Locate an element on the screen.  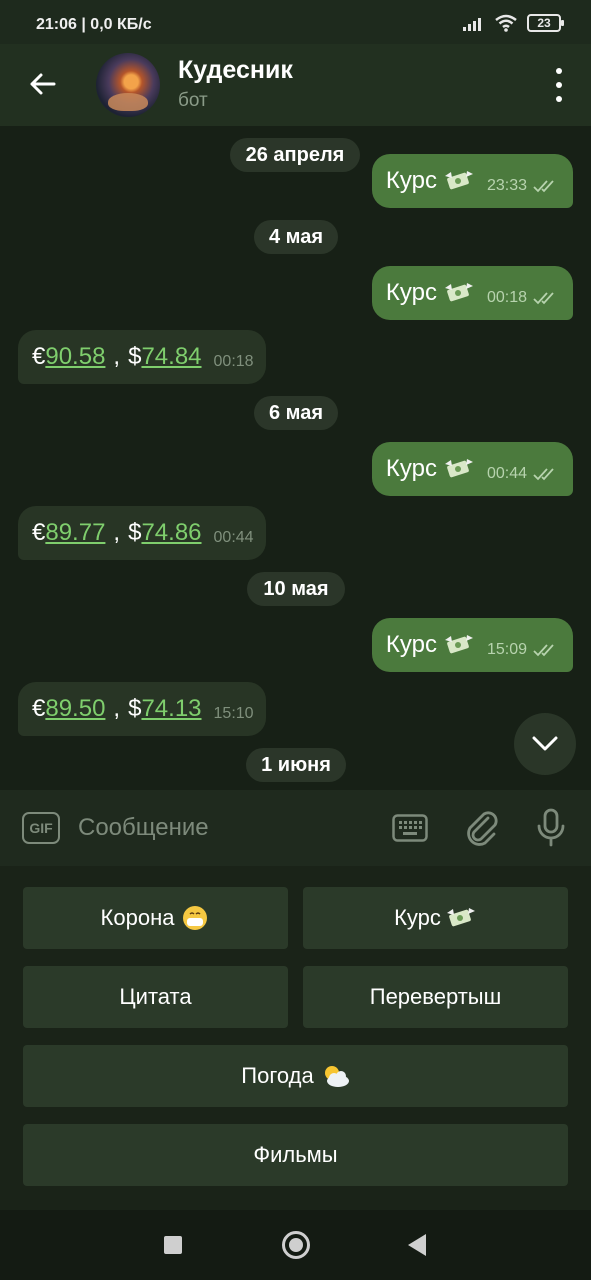
message-text: €90.58, $74.84 is located at coordinates (117, 357).